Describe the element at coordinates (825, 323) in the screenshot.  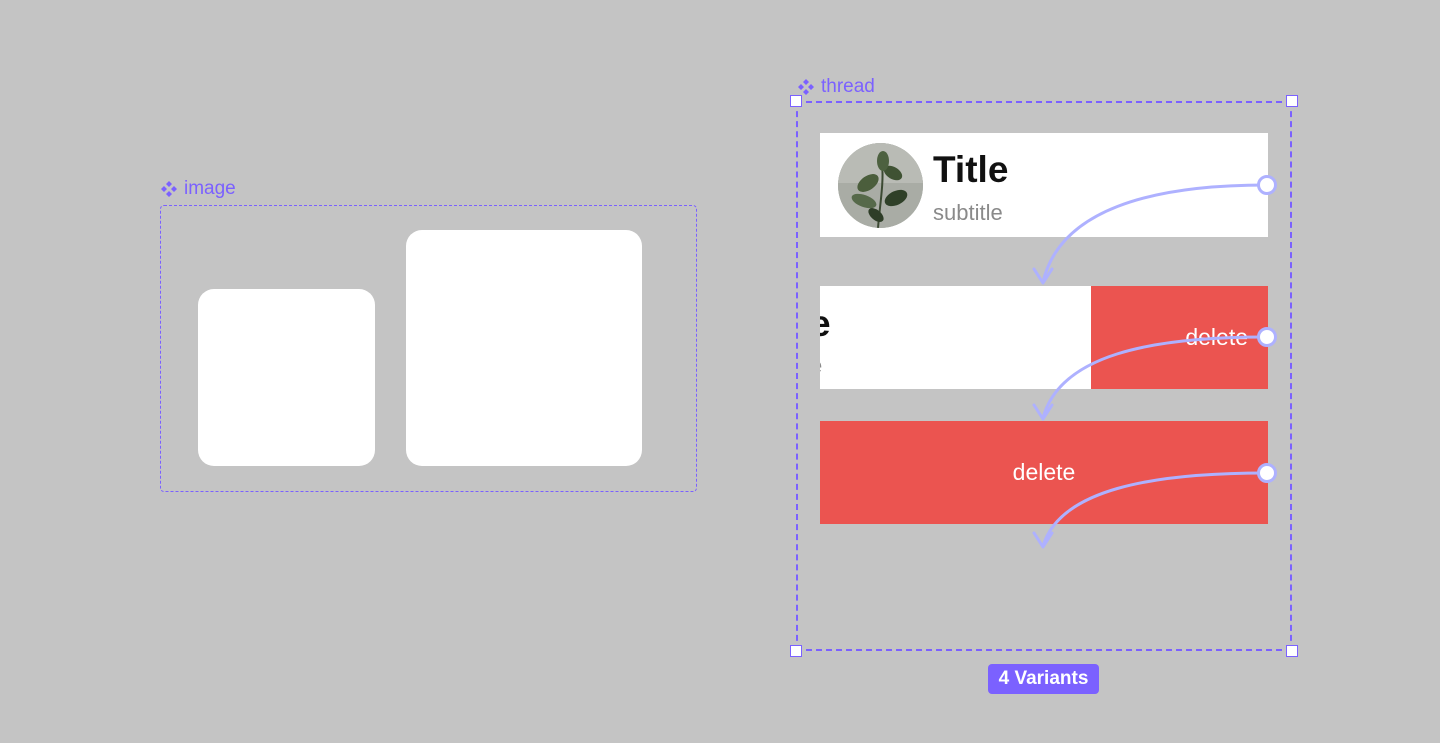
I see `thread-title-fragment: e` at that location.